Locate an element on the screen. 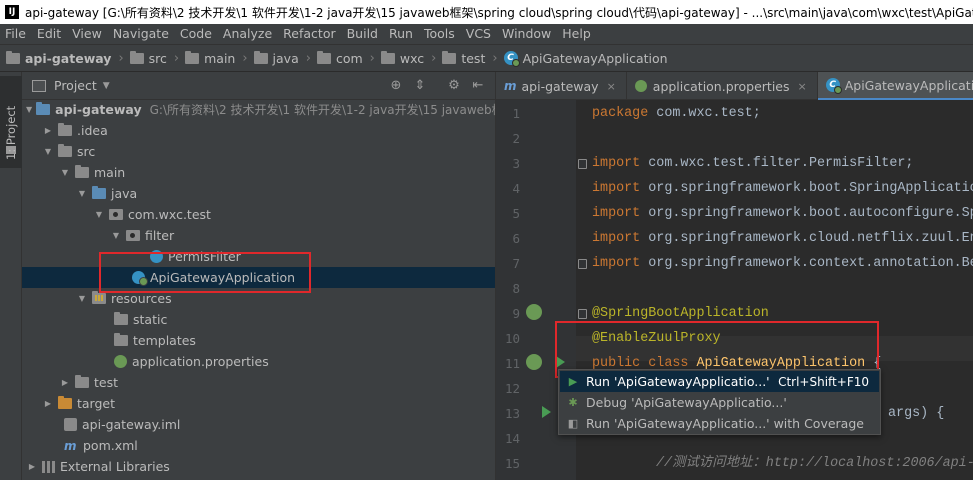  tree-item-templates: templates is located at coordinates (258, 340).